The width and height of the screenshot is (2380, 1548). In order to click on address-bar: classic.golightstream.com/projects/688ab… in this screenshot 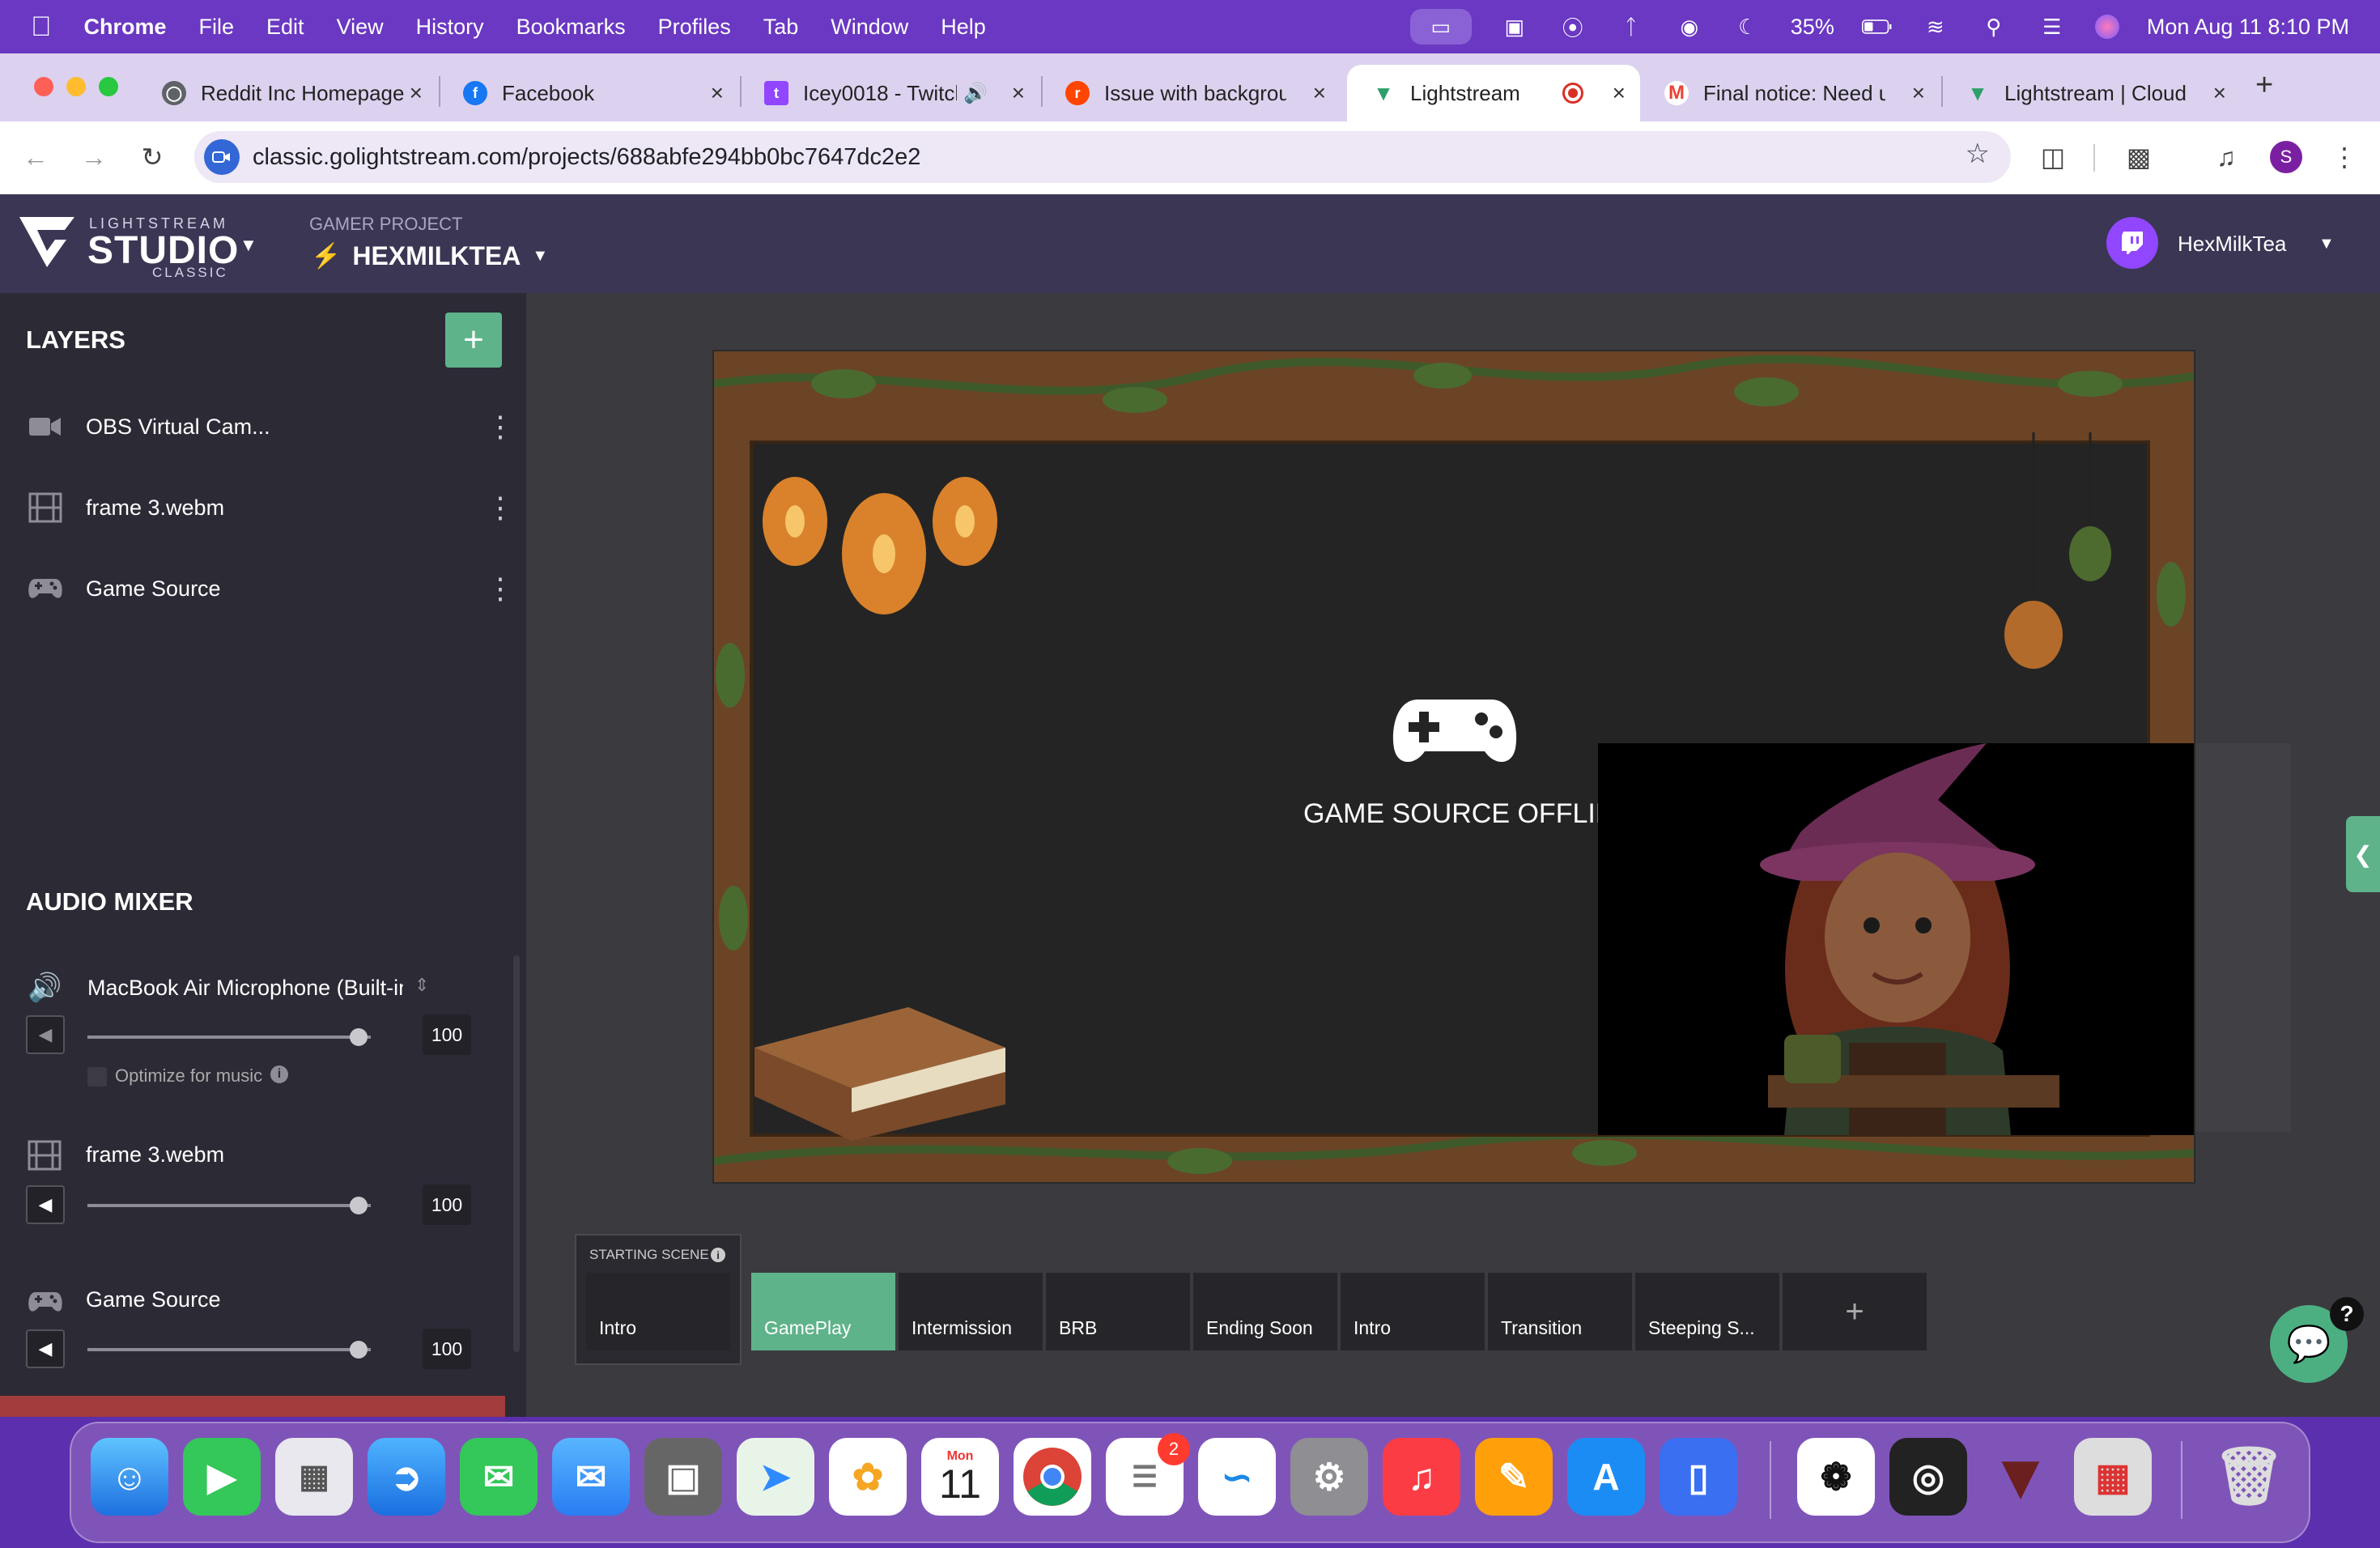, I will do `click(1102, 157)`.